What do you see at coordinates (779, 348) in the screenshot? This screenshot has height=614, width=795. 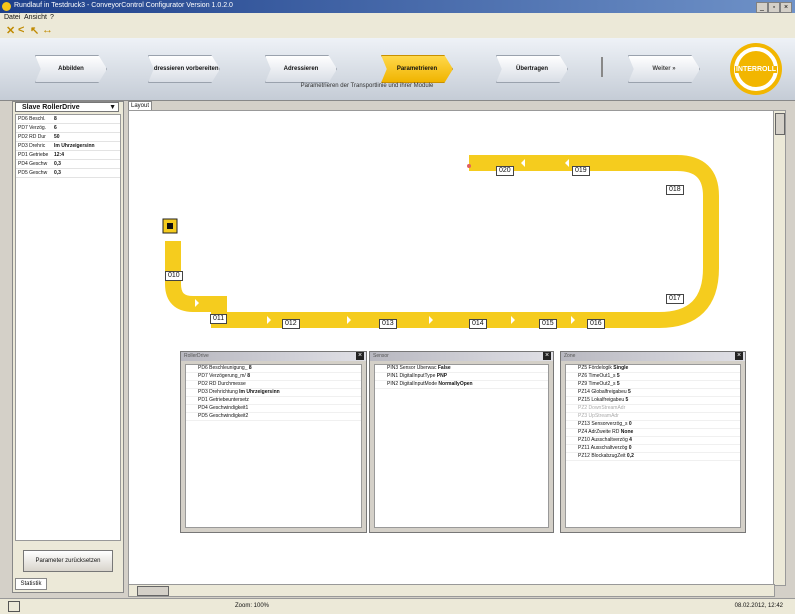 I see `vertical-scrollbar` at bounding box center [779, 348].